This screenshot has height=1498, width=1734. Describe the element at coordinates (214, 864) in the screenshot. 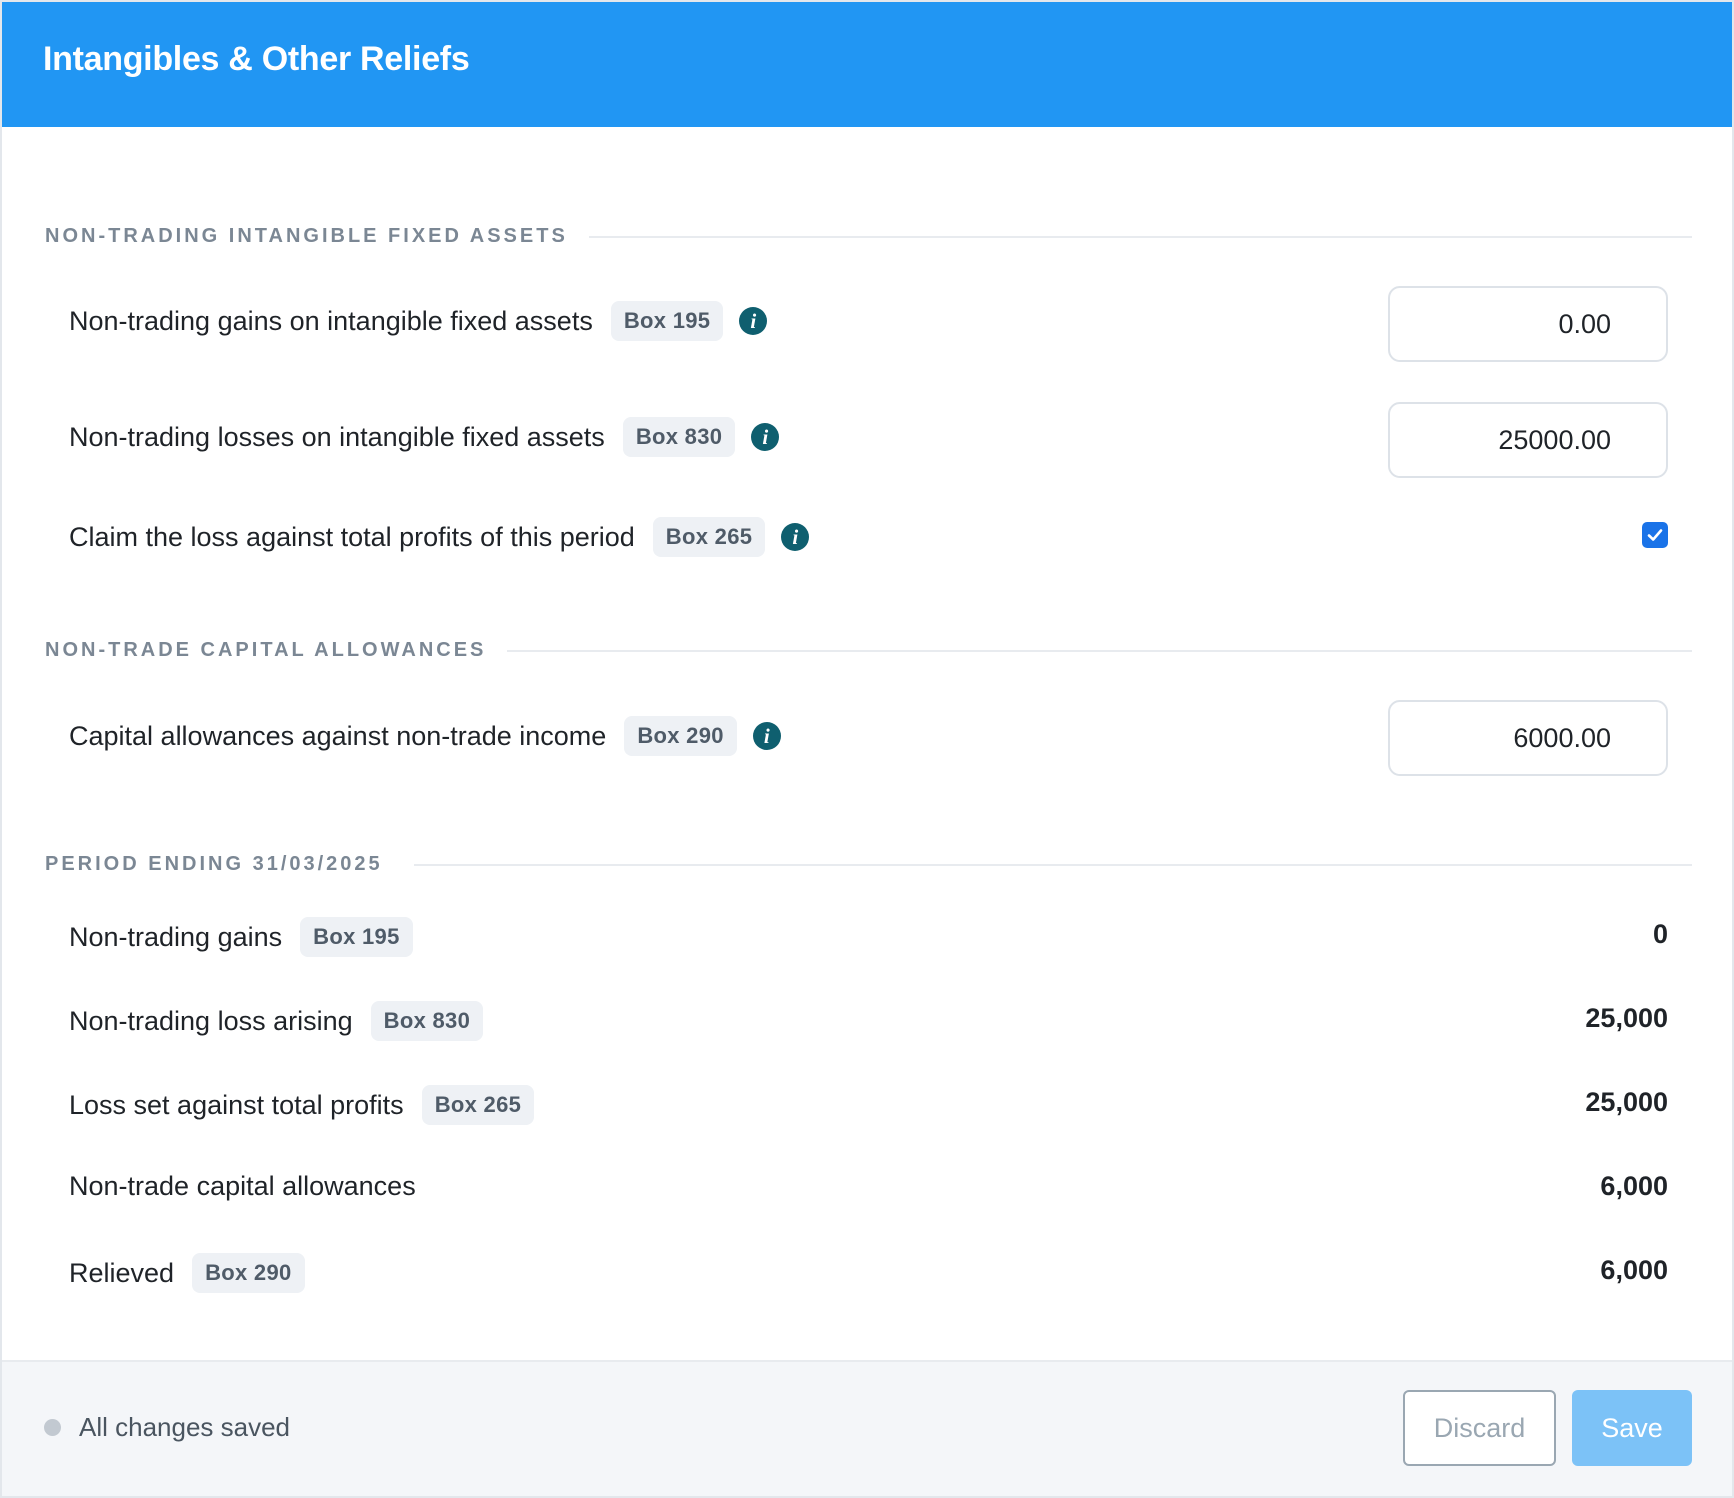

I see `section-title-period: PERIOD ENDING 31/03/2025` at that location.